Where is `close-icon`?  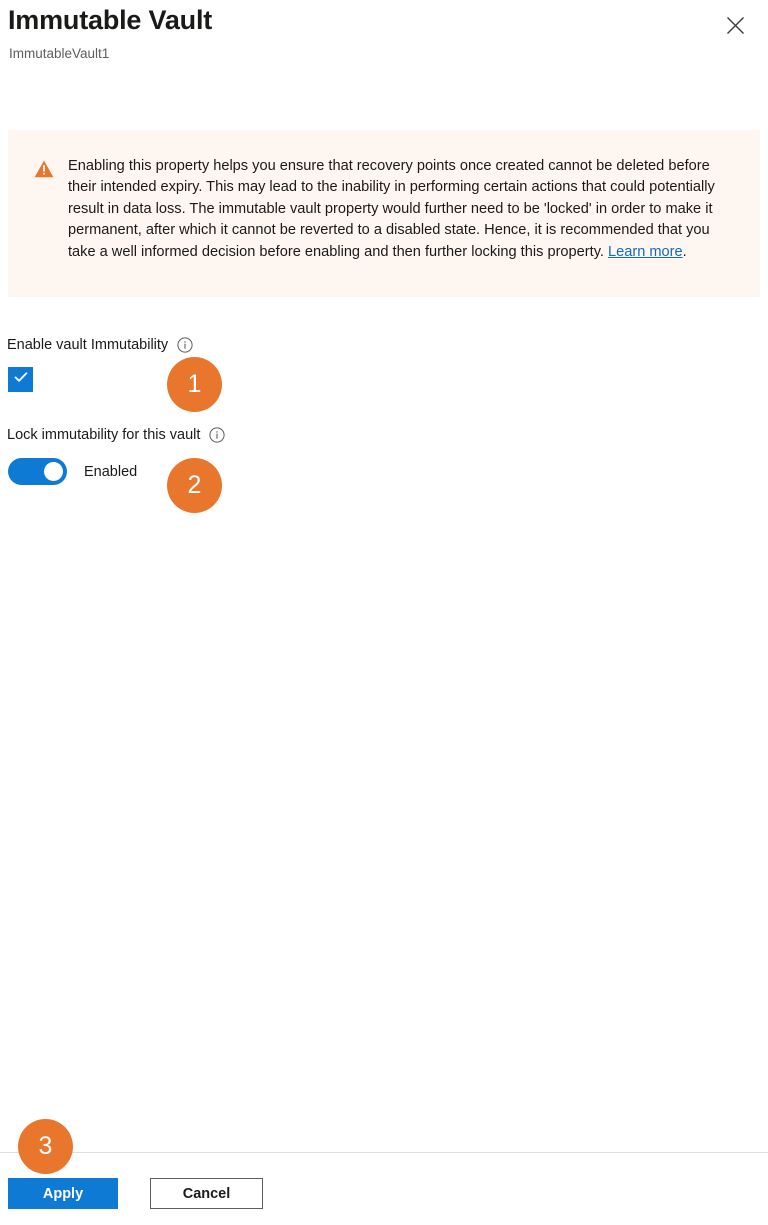
close-icon is located at coordinates (735, 25).